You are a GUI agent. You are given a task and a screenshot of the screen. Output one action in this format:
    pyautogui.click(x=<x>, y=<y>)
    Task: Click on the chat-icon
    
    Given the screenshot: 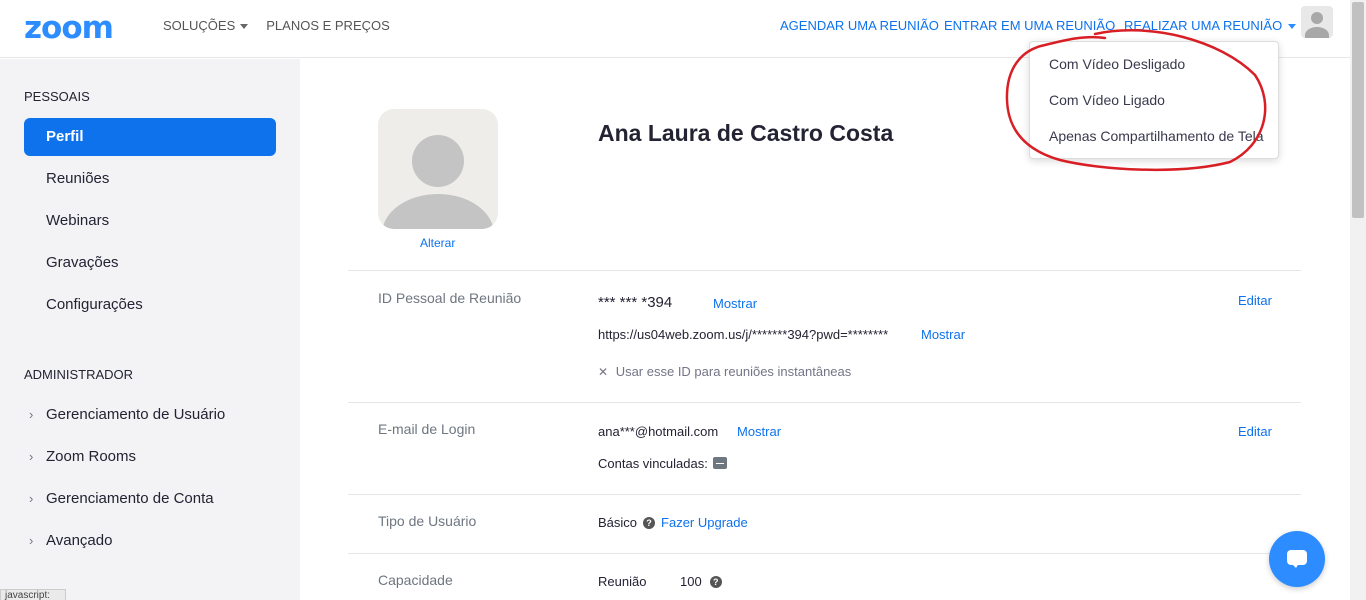 What is the action you would take?
    pyautogui.click(x=1297, y=559)
    